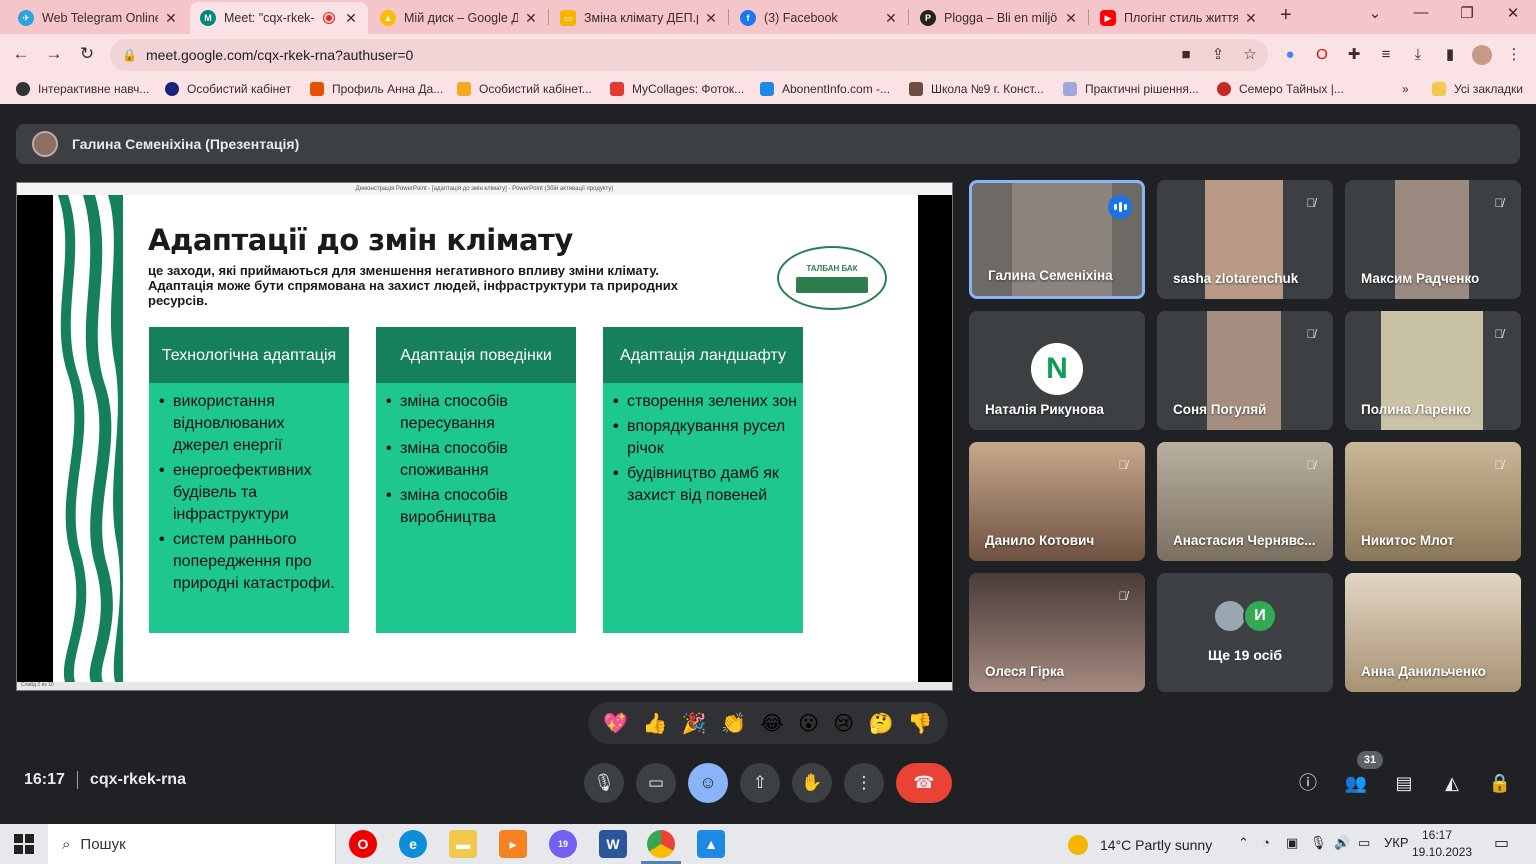 This screenshot has height=864, width=1536. I want to click on host-controls-button: 🔒, so click(1500, 783).